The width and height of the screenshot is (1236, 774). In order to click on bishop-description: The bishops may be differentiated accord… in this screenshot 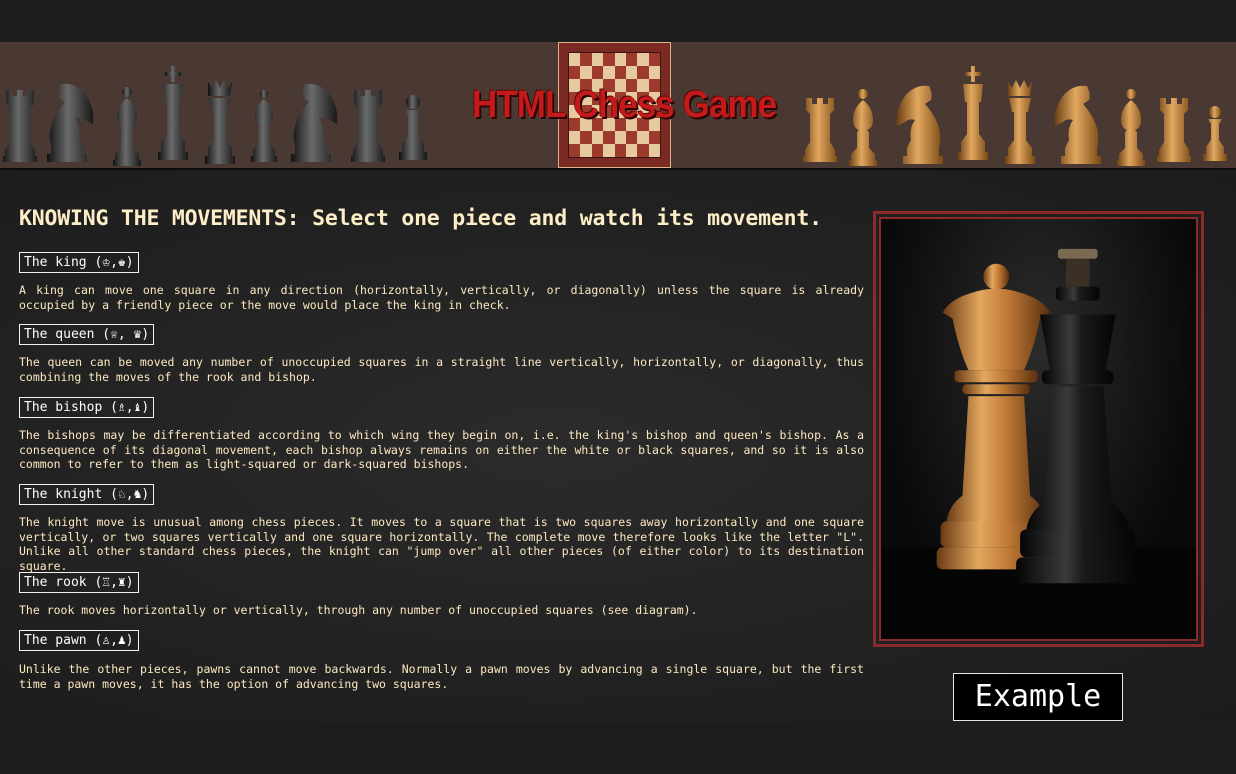, I will do `click(441, 450)`.